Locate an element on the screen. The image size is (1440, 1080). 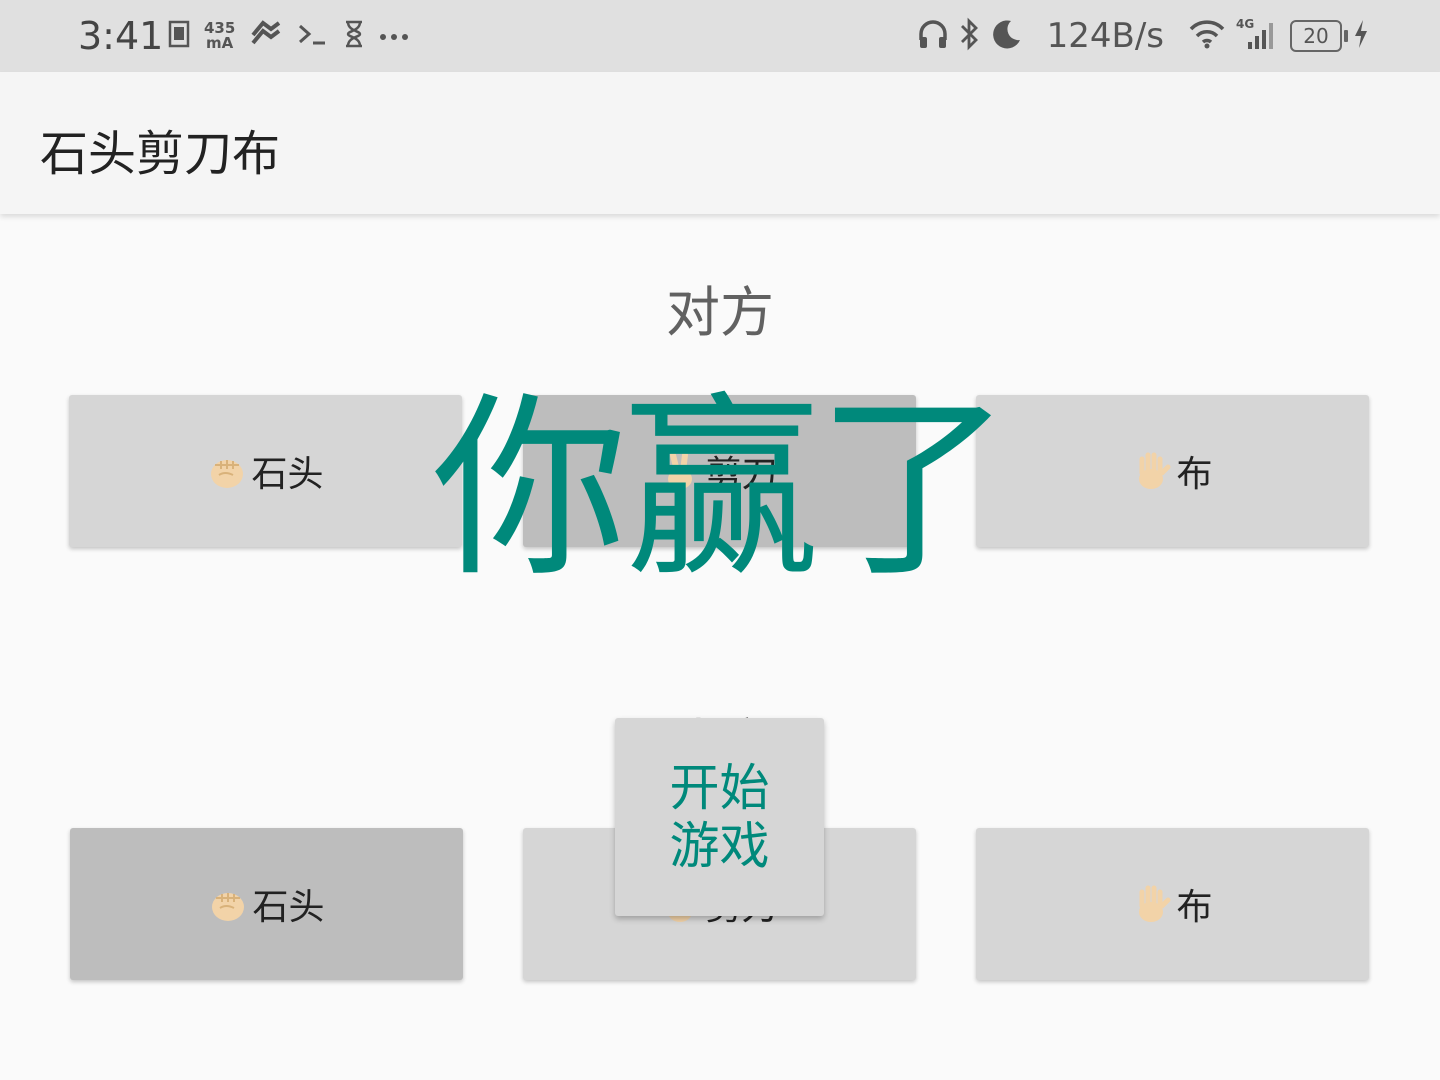
charging-bolt-icon is located at coordinates (1361, 36).